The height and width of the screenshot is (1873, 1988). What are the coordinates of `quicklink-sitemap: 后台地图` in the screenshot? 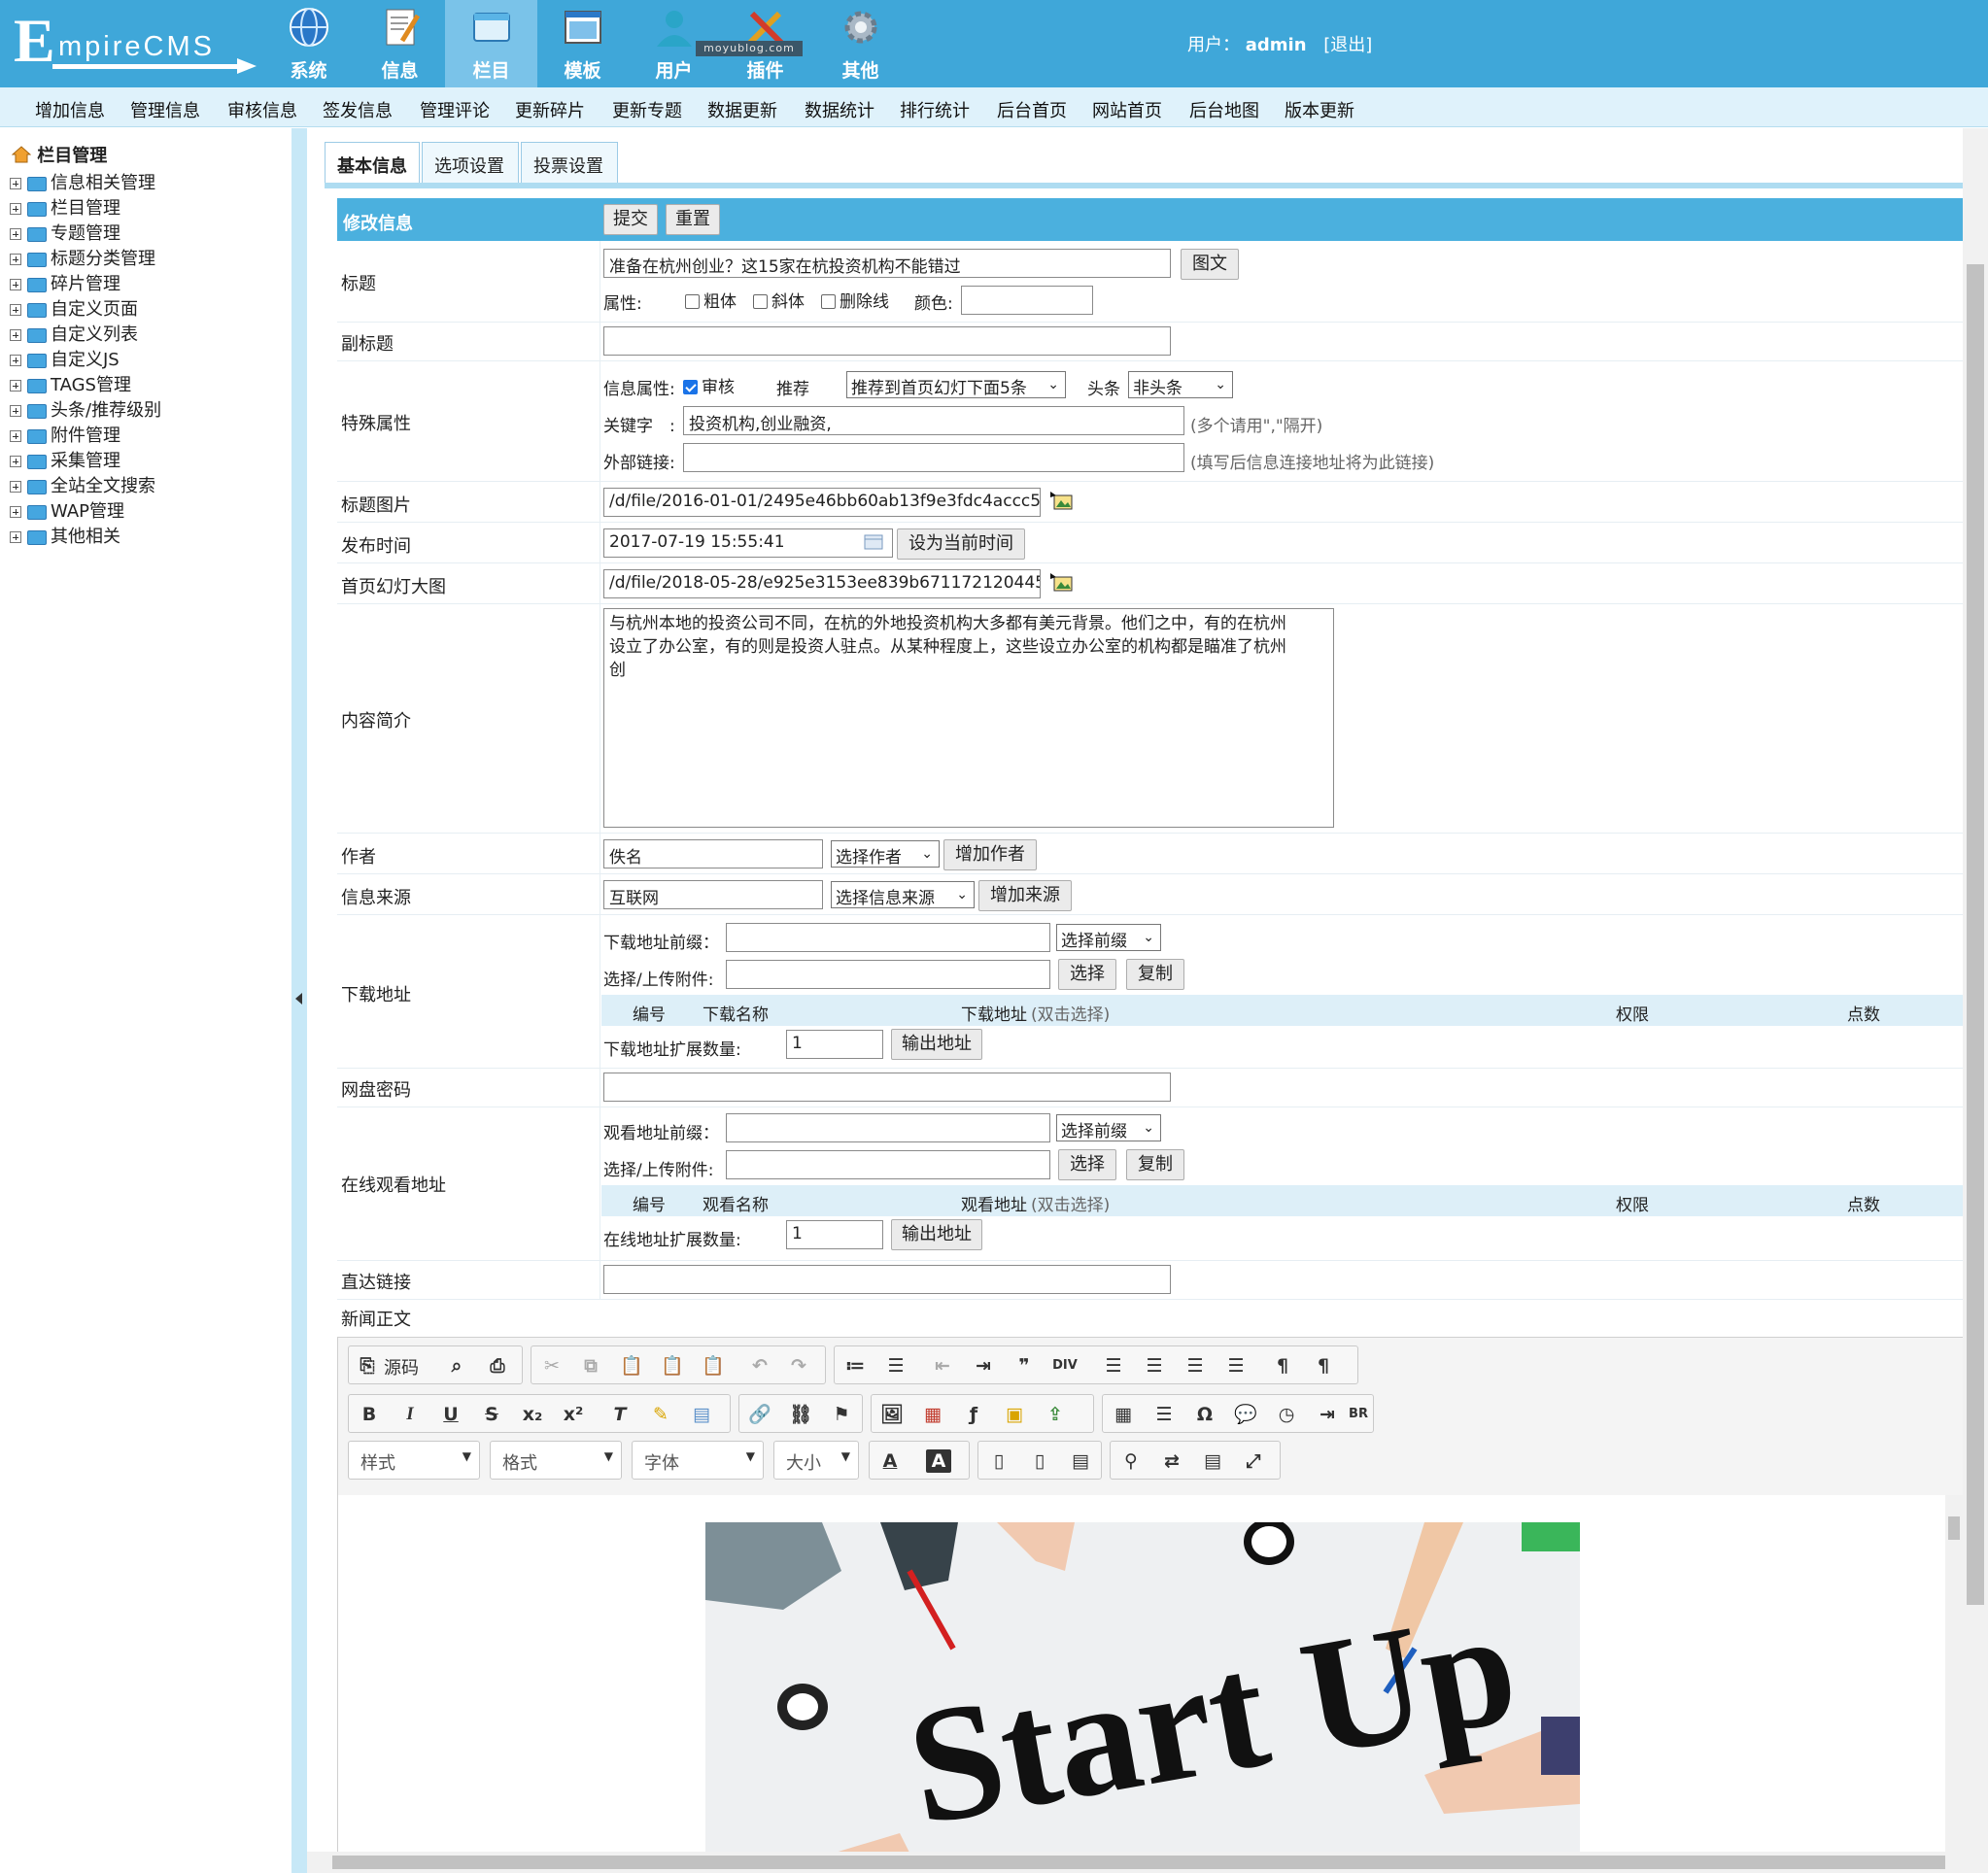 It's located at (1224, 109).